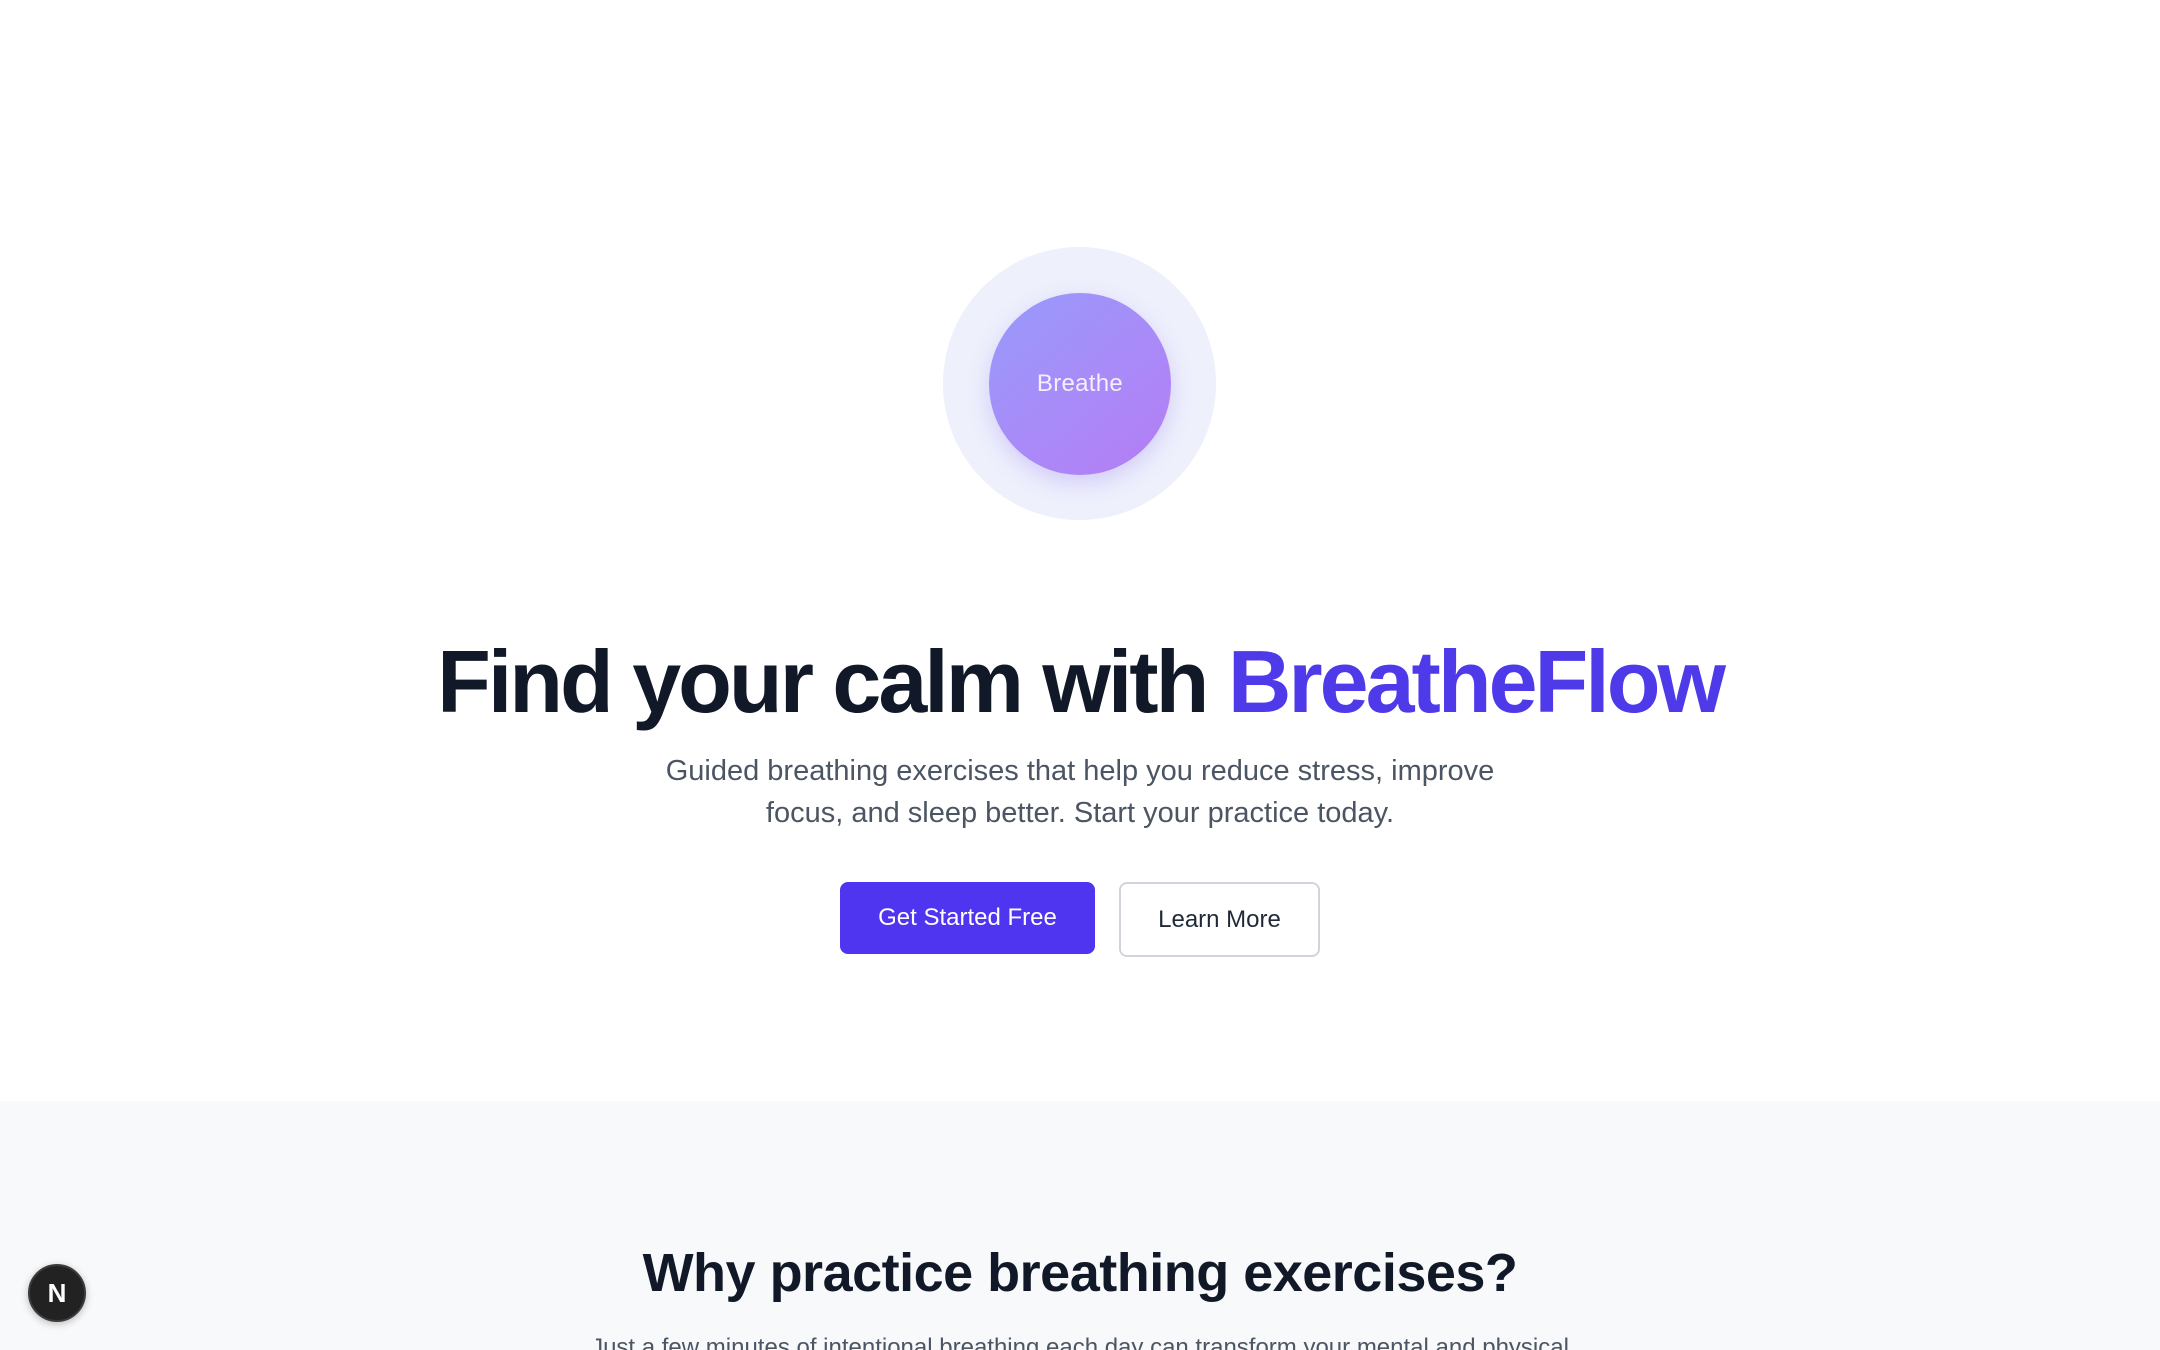 This screenshot has height=1350, width=2160. I want to click on features-title: Why practice breathing exercises?, so click(1080, 1273).